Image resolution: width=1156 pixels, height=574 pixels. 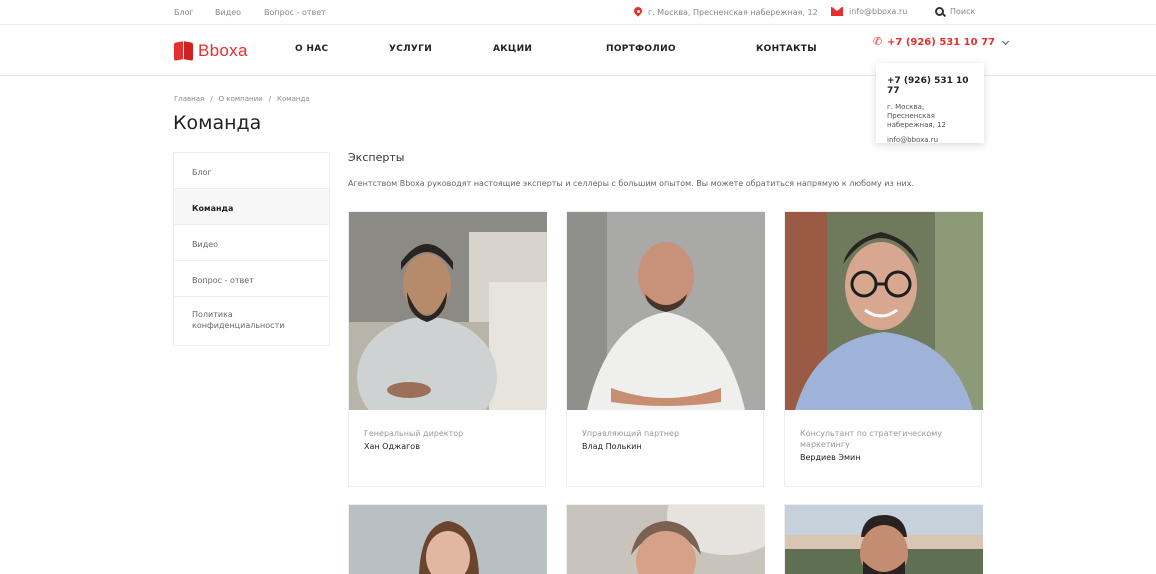 I want to click on section-title: Эксперты, so click(x=376, y=157).